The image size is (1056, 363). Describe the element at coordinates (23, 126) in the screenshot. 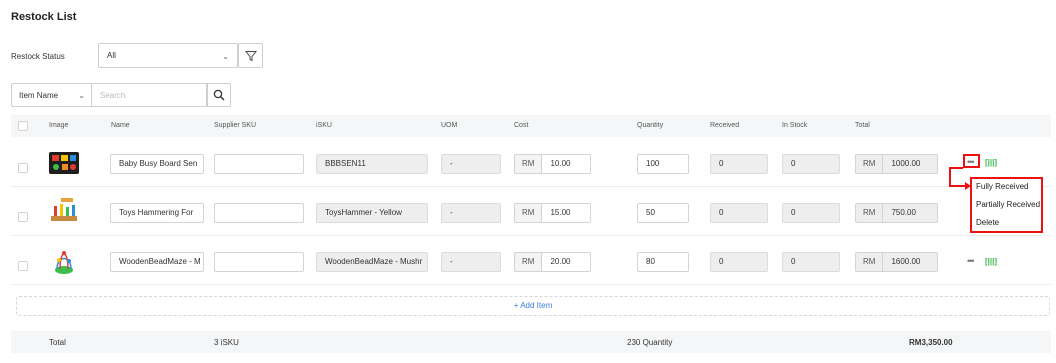

I see `select-all-checkbox` at that location.